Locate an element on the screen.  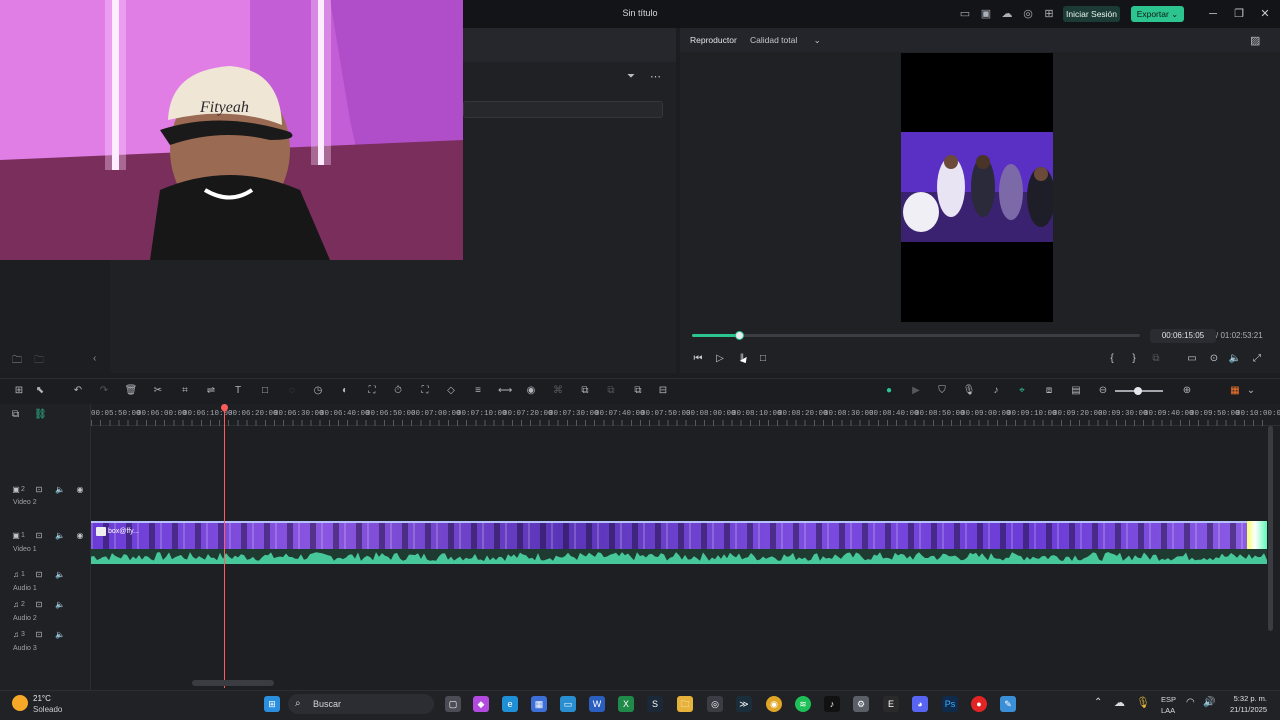
collapse-icon: ‹ is located at coordinates (94, 358).